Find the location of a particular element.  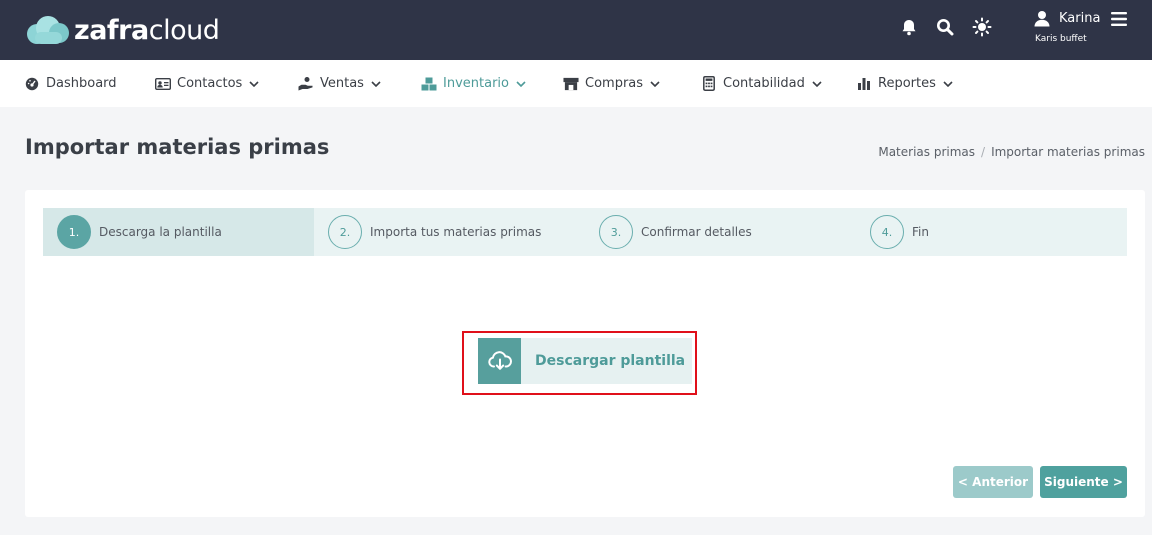

dashboard-icon is located at coordinates (32, 84).